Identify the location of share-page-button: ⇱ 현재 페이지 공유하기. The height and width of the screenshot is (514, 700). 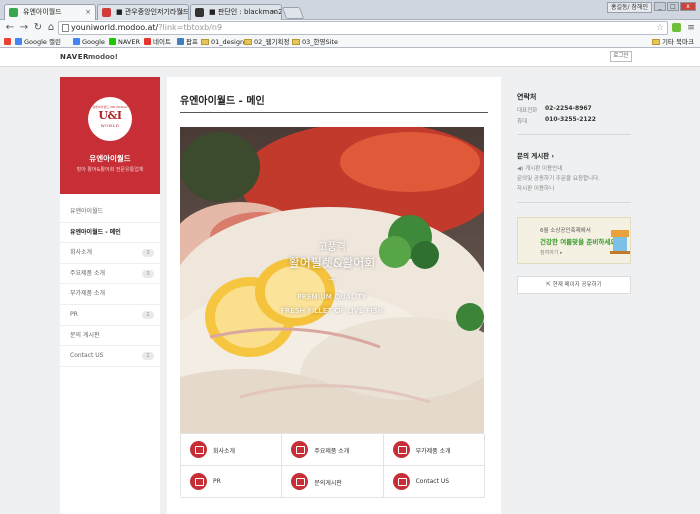
(574, 285).